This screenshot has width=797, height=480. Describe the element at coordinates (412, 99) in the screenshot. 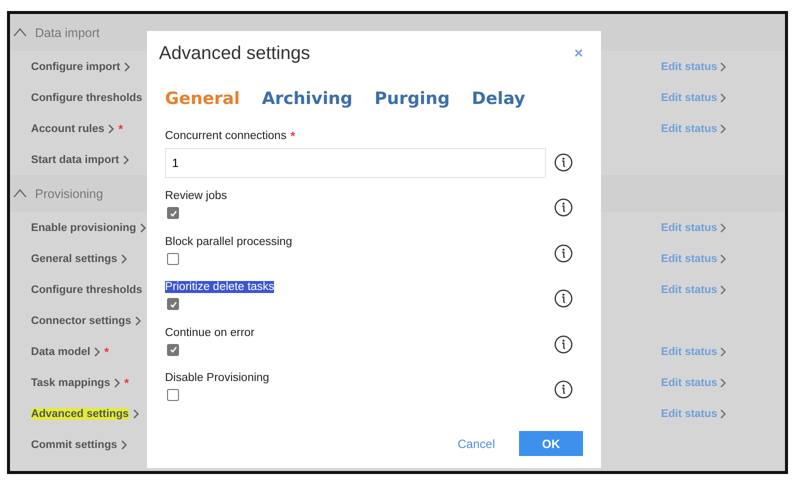

I see `tab: Purging` at that location.